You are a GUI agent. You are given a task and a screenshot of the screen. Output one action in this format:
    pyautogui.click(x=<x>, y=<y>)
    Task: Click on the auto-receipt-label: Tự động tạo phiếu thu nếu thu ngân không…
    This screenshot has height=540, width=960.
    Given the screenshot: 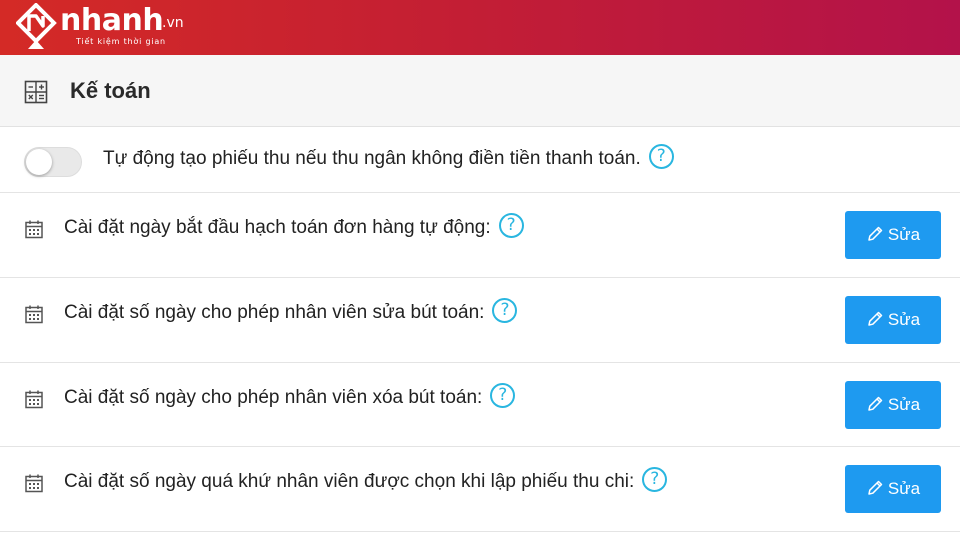 What is the action you would take?
    pyautogui.click(x=388, y=158)
    